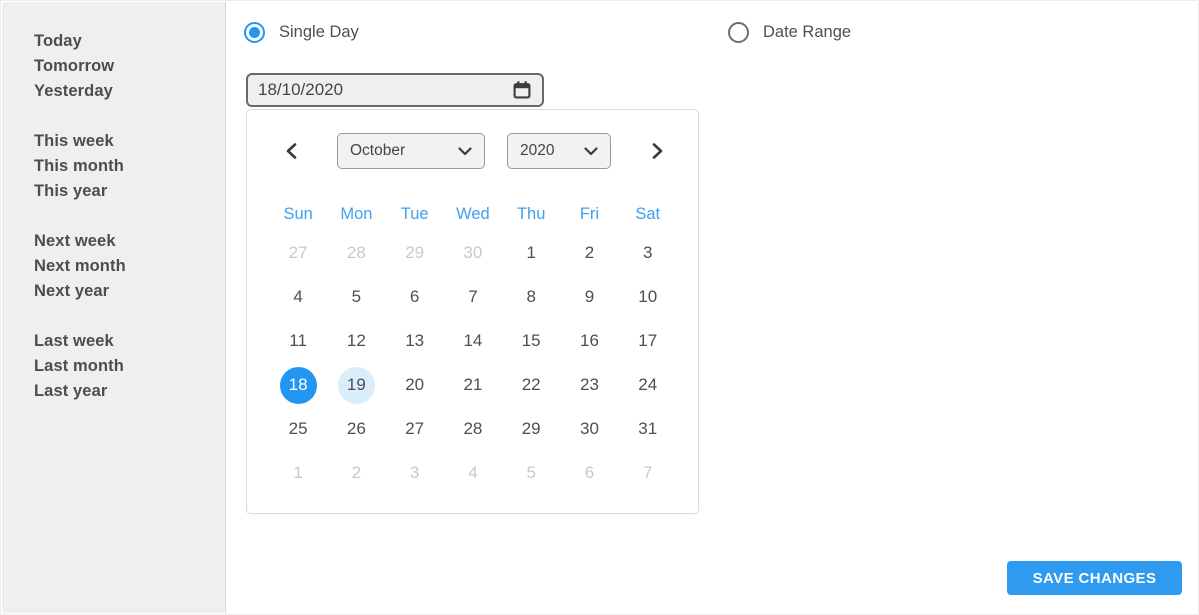 Image resolution: width=1199 pixels, height=615 pixels. I want to click on sidebar-item-yesterday: Yesterday, so click(129, 91).